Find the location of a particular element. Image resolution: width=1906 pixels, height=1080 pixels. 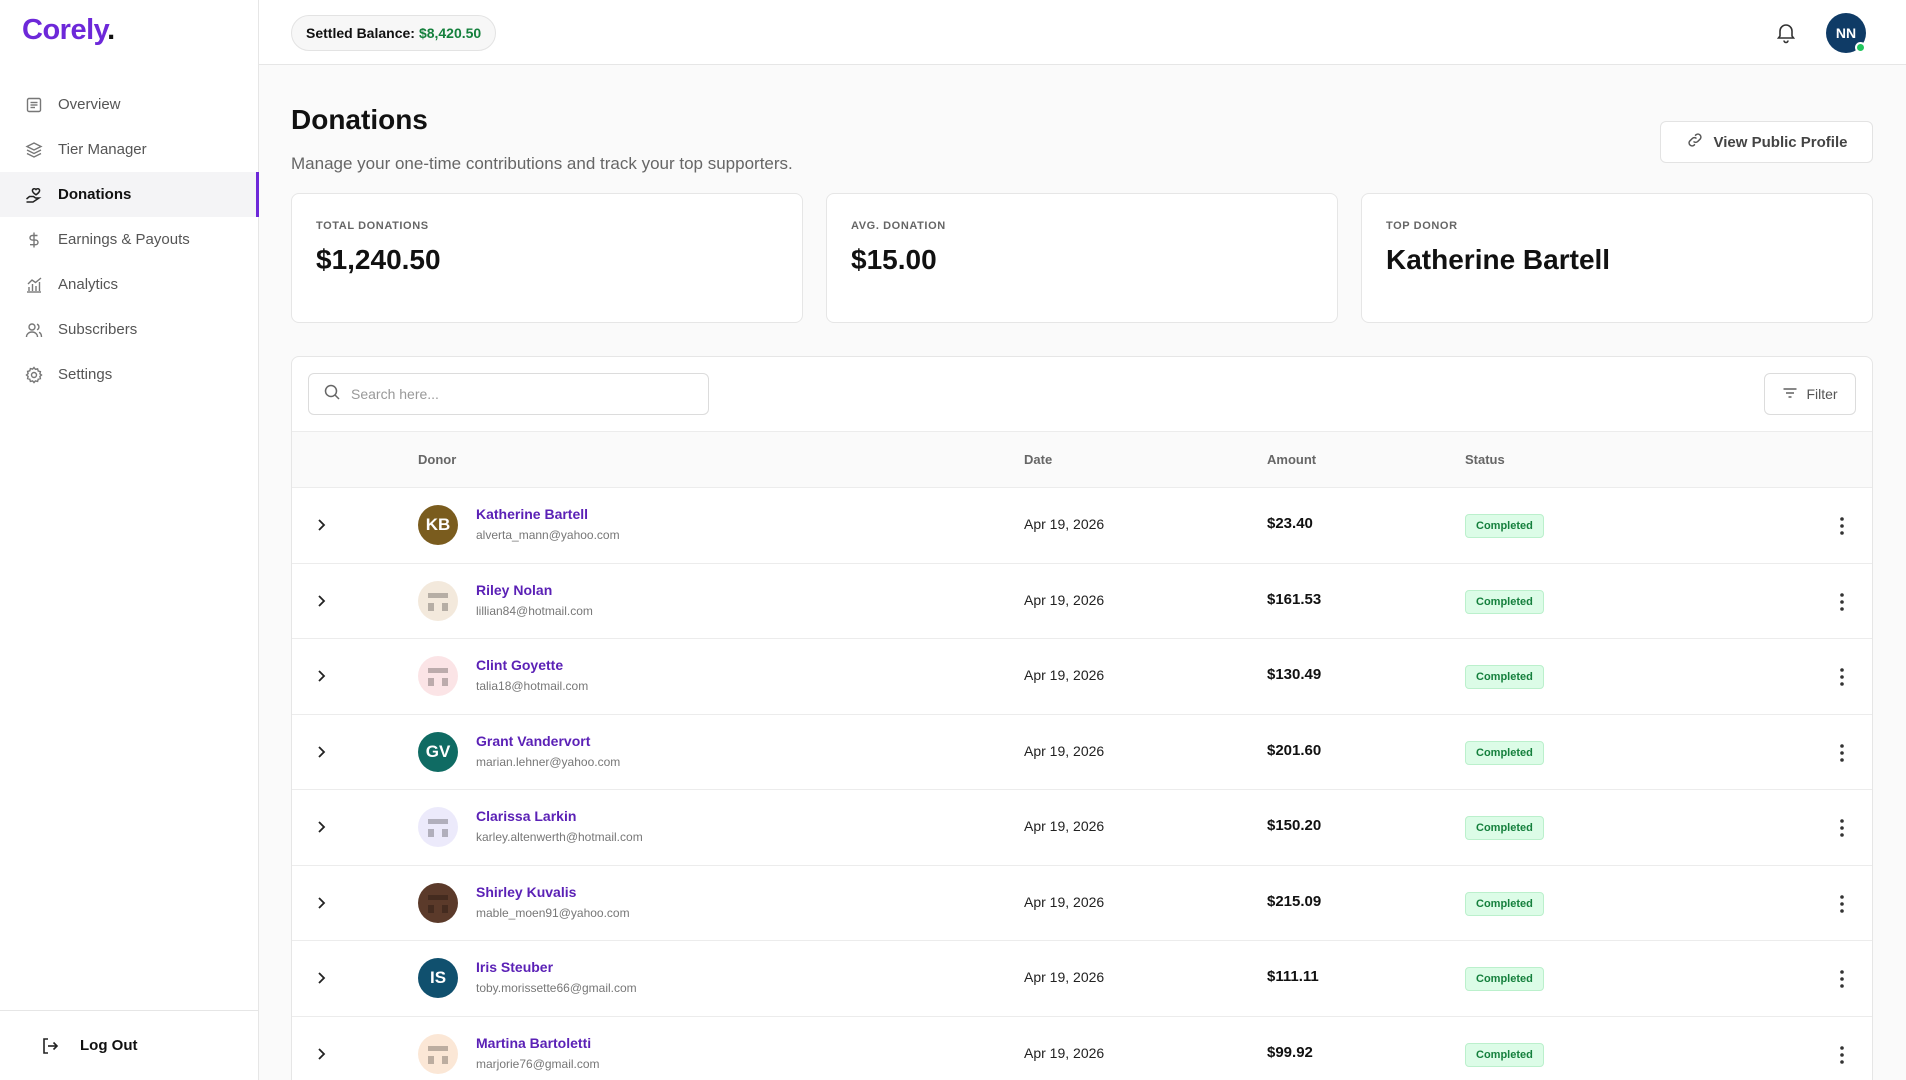

donor-initials: IS is located at coordinates (438, 977).